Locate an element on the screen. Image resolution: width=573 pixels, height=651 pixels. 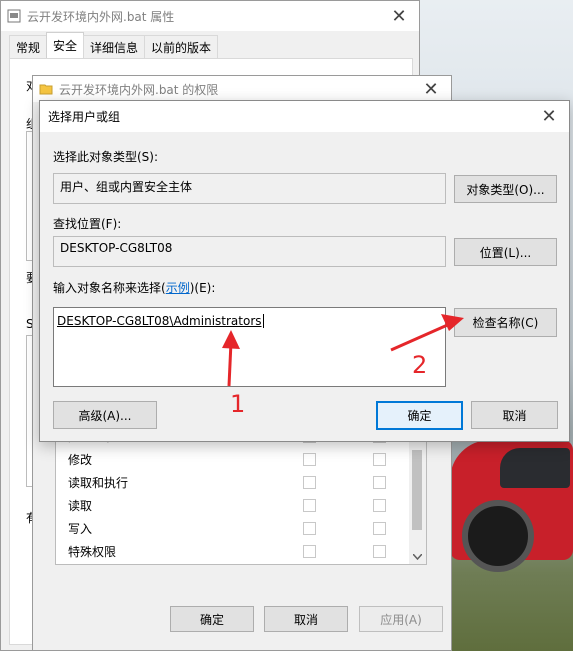
scroll-thumb is located at coordinates (417, 490).